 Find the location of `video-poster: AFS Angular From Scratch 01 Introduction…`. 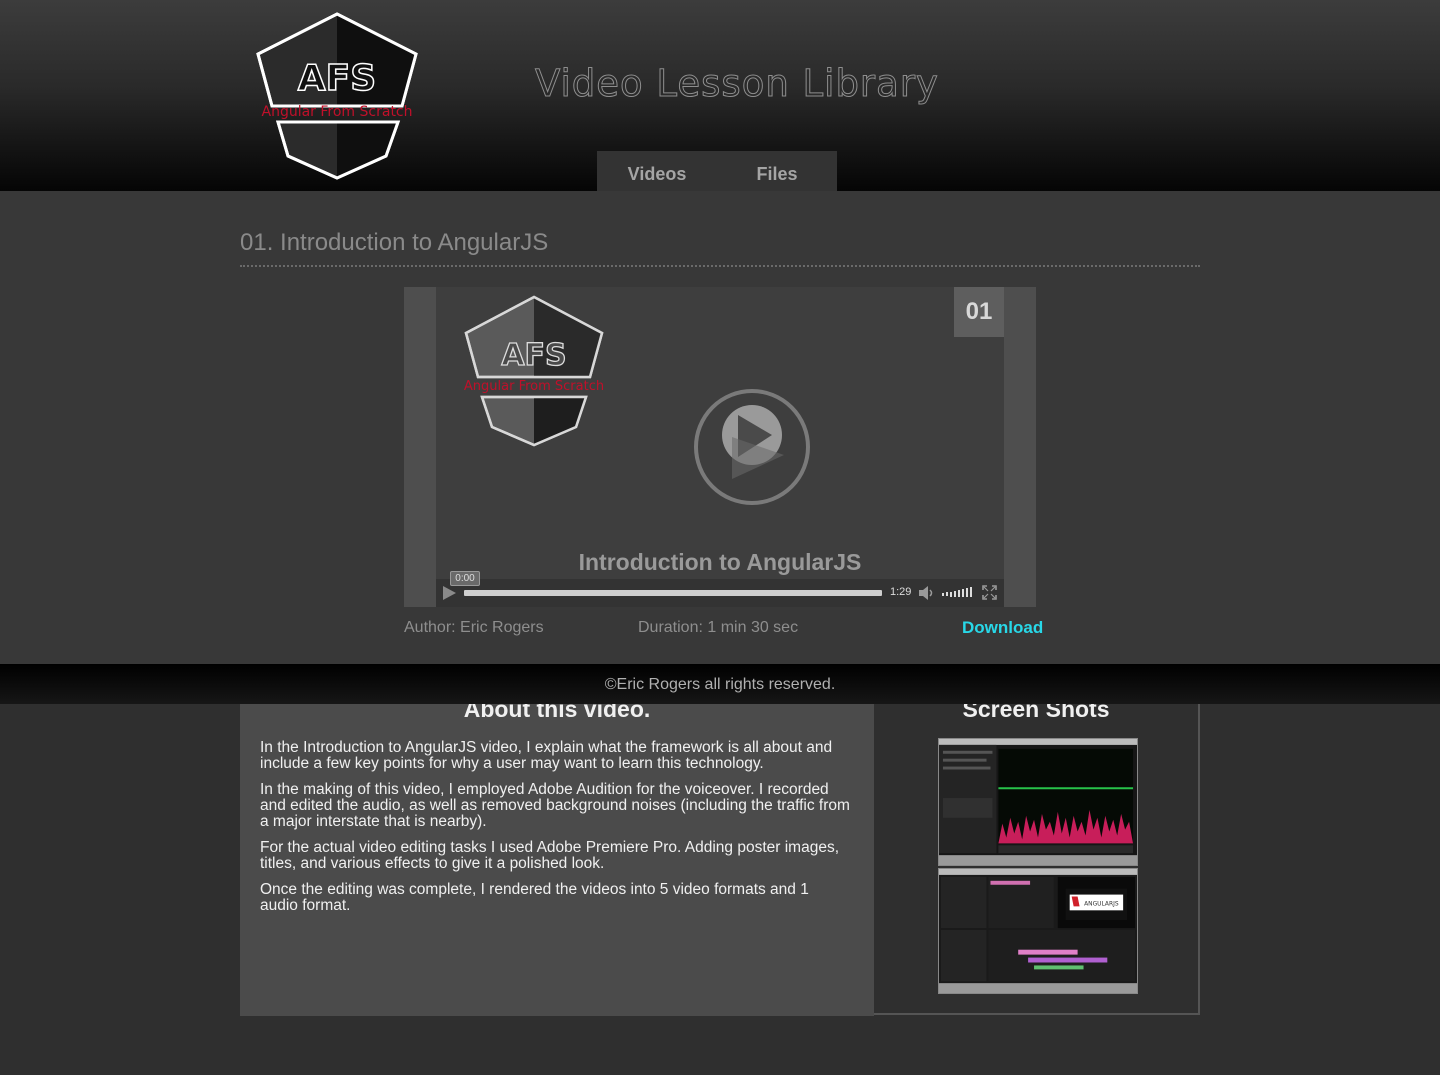

video-poster: AFS Angular From Scratch 01 Introduction… is located at coordinates (720, 447).